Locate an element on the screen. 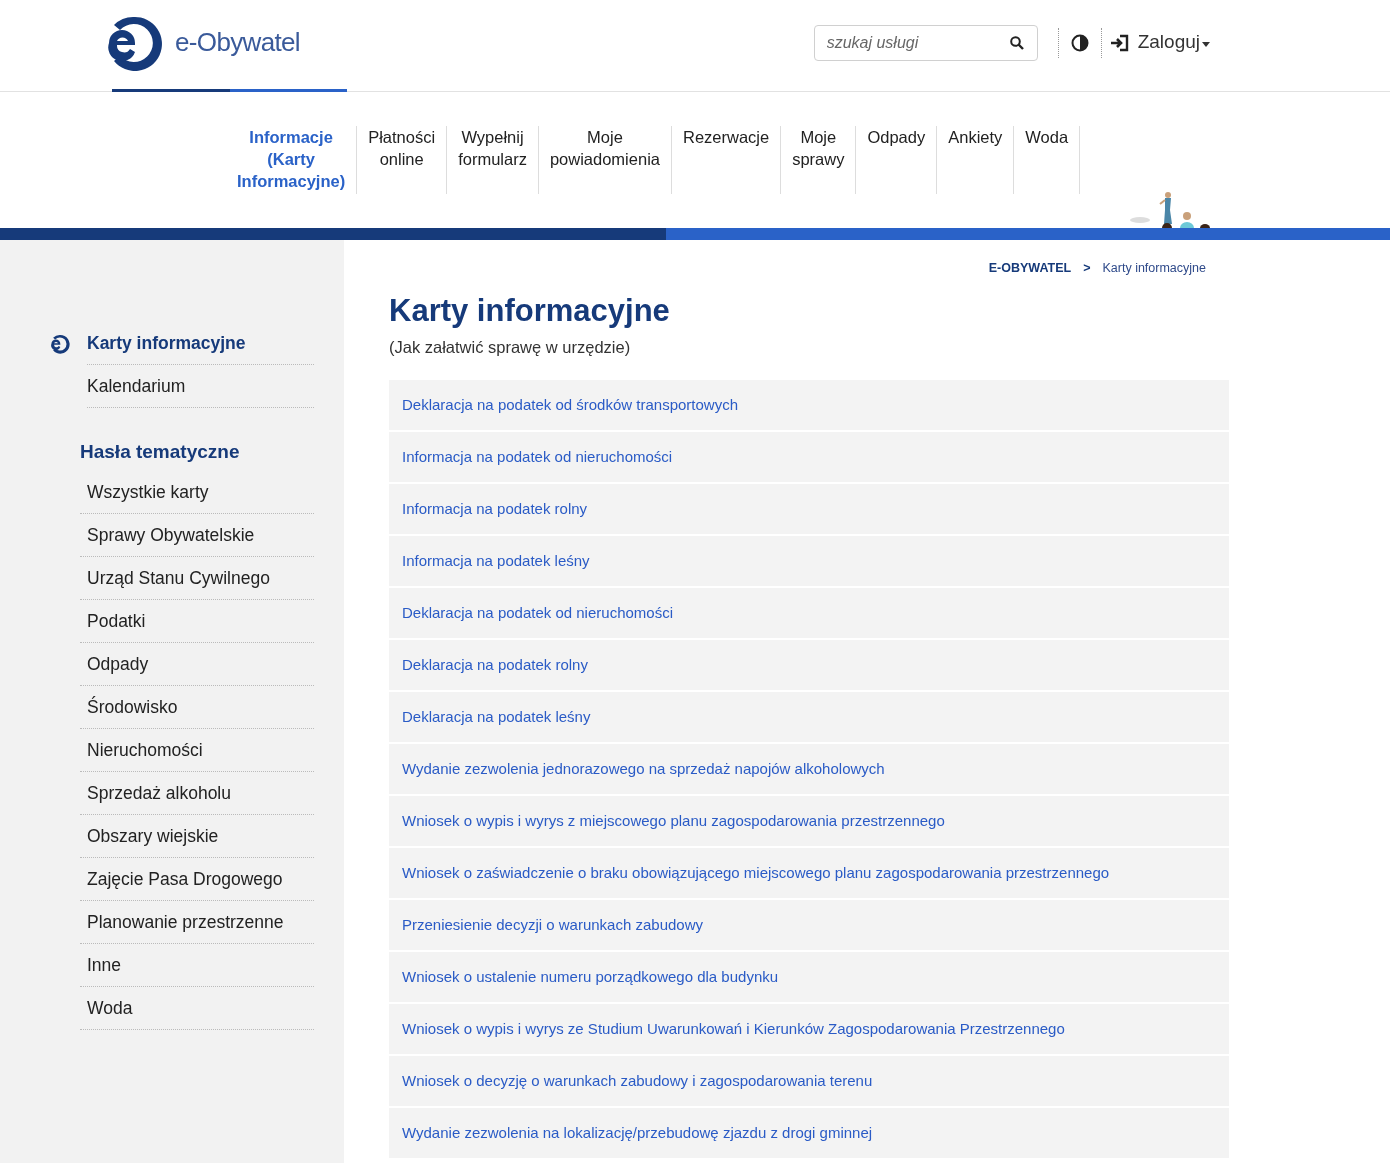 The image size is (1390, 1163). page-subtitle: (Jak załatwić sprawę w urzędzie) is located at coordinates (510, 347).